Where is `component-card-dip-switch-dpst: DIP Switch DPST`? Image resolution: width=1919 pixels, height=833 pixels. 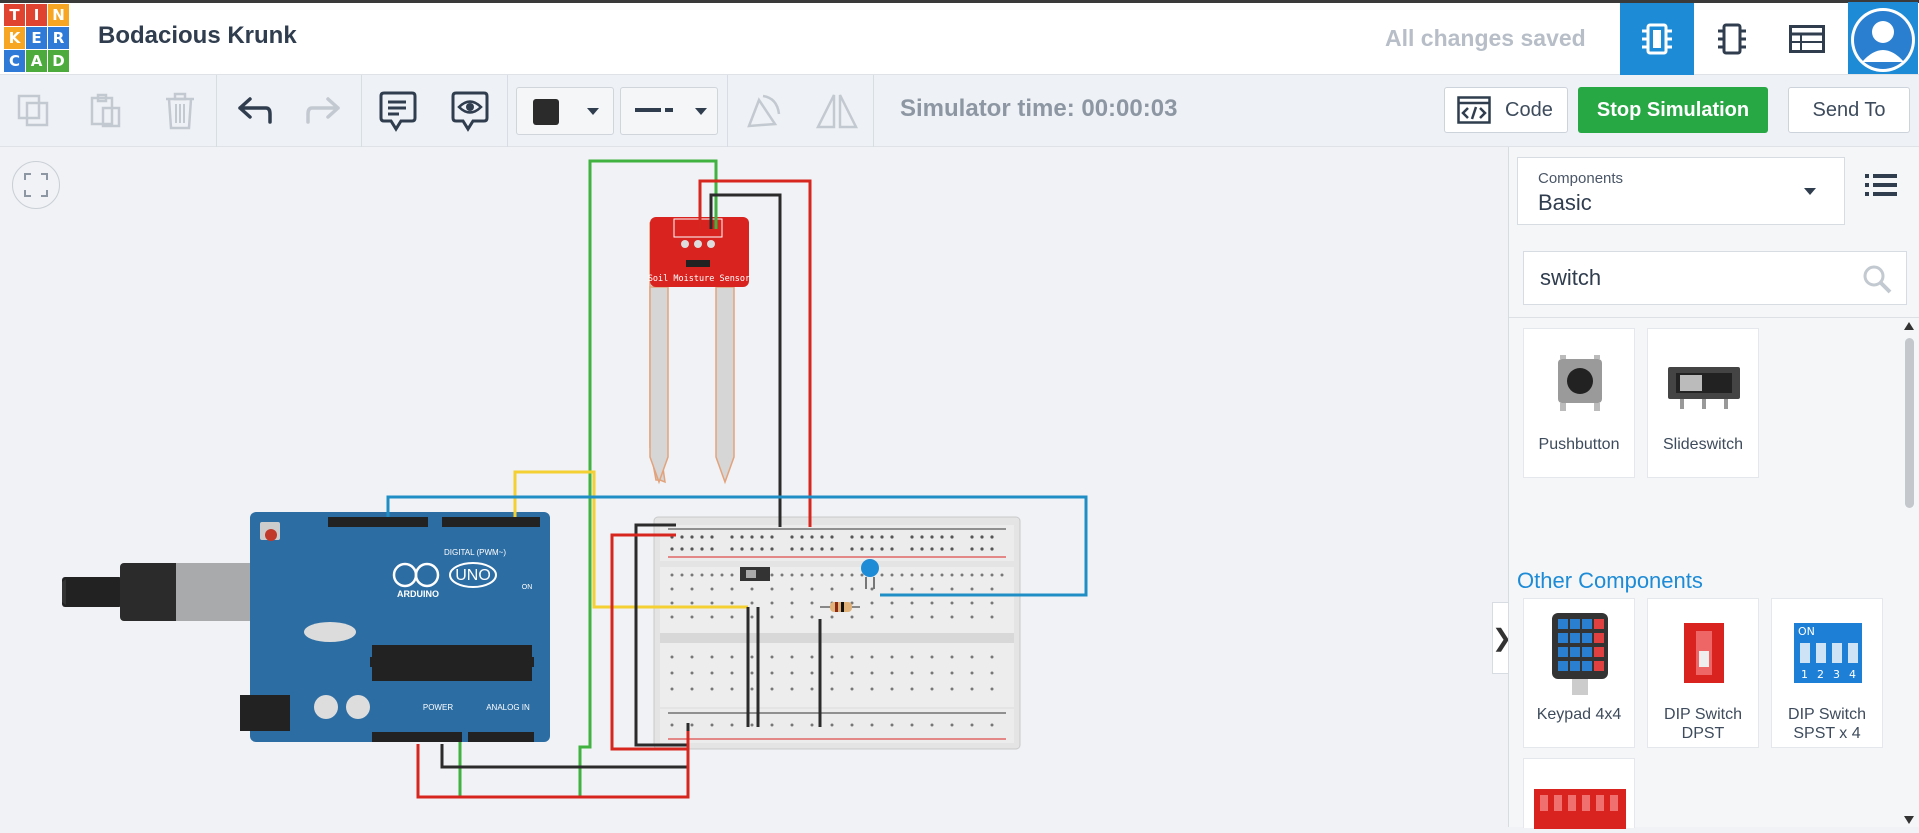
component-card-dip-switch-dpst: DIP Switch DPST is located at coordinates (1703, 673).